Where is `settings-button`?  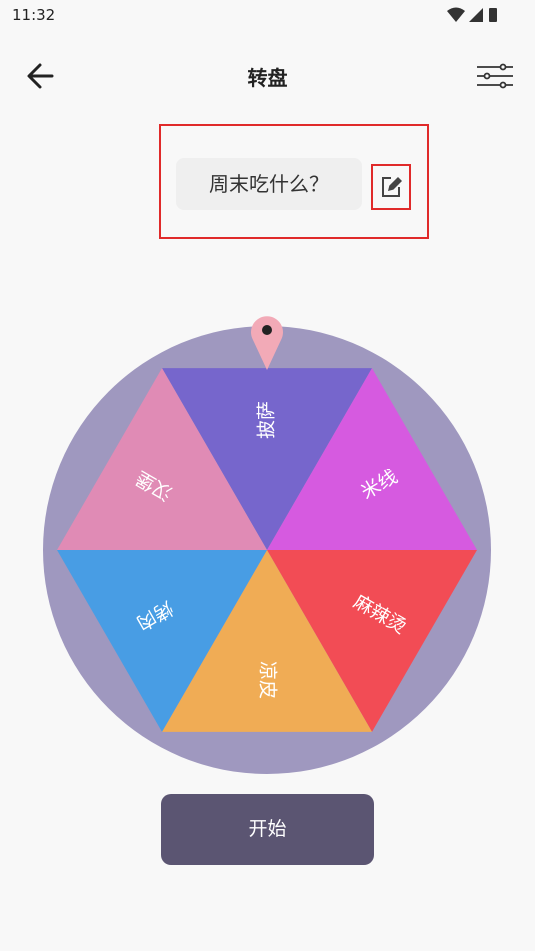
settings-button is located at coordinates (495, 76).